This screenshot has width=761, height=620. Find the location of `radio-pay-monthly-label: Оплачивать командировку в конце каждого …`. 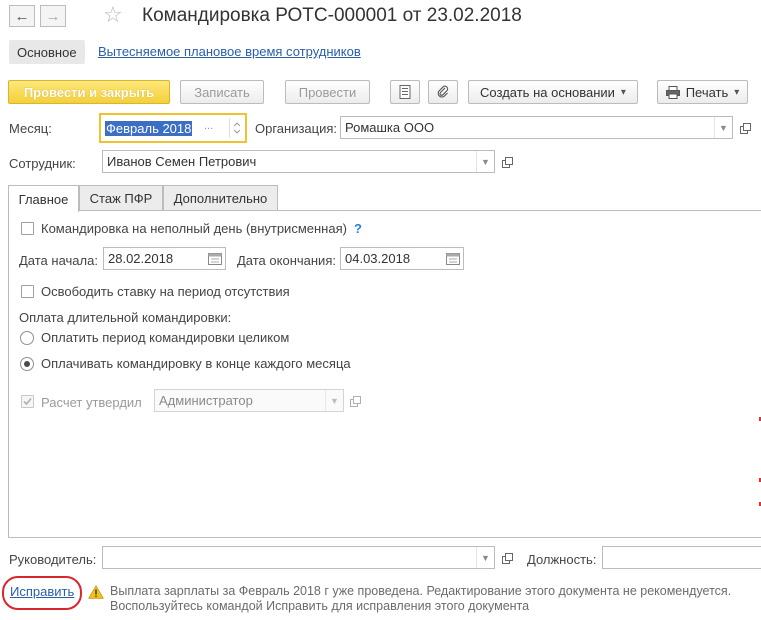

radio-pay-monthly-label: Оплачивать командировку в конце каждого … is located at coordinates (196, 363).